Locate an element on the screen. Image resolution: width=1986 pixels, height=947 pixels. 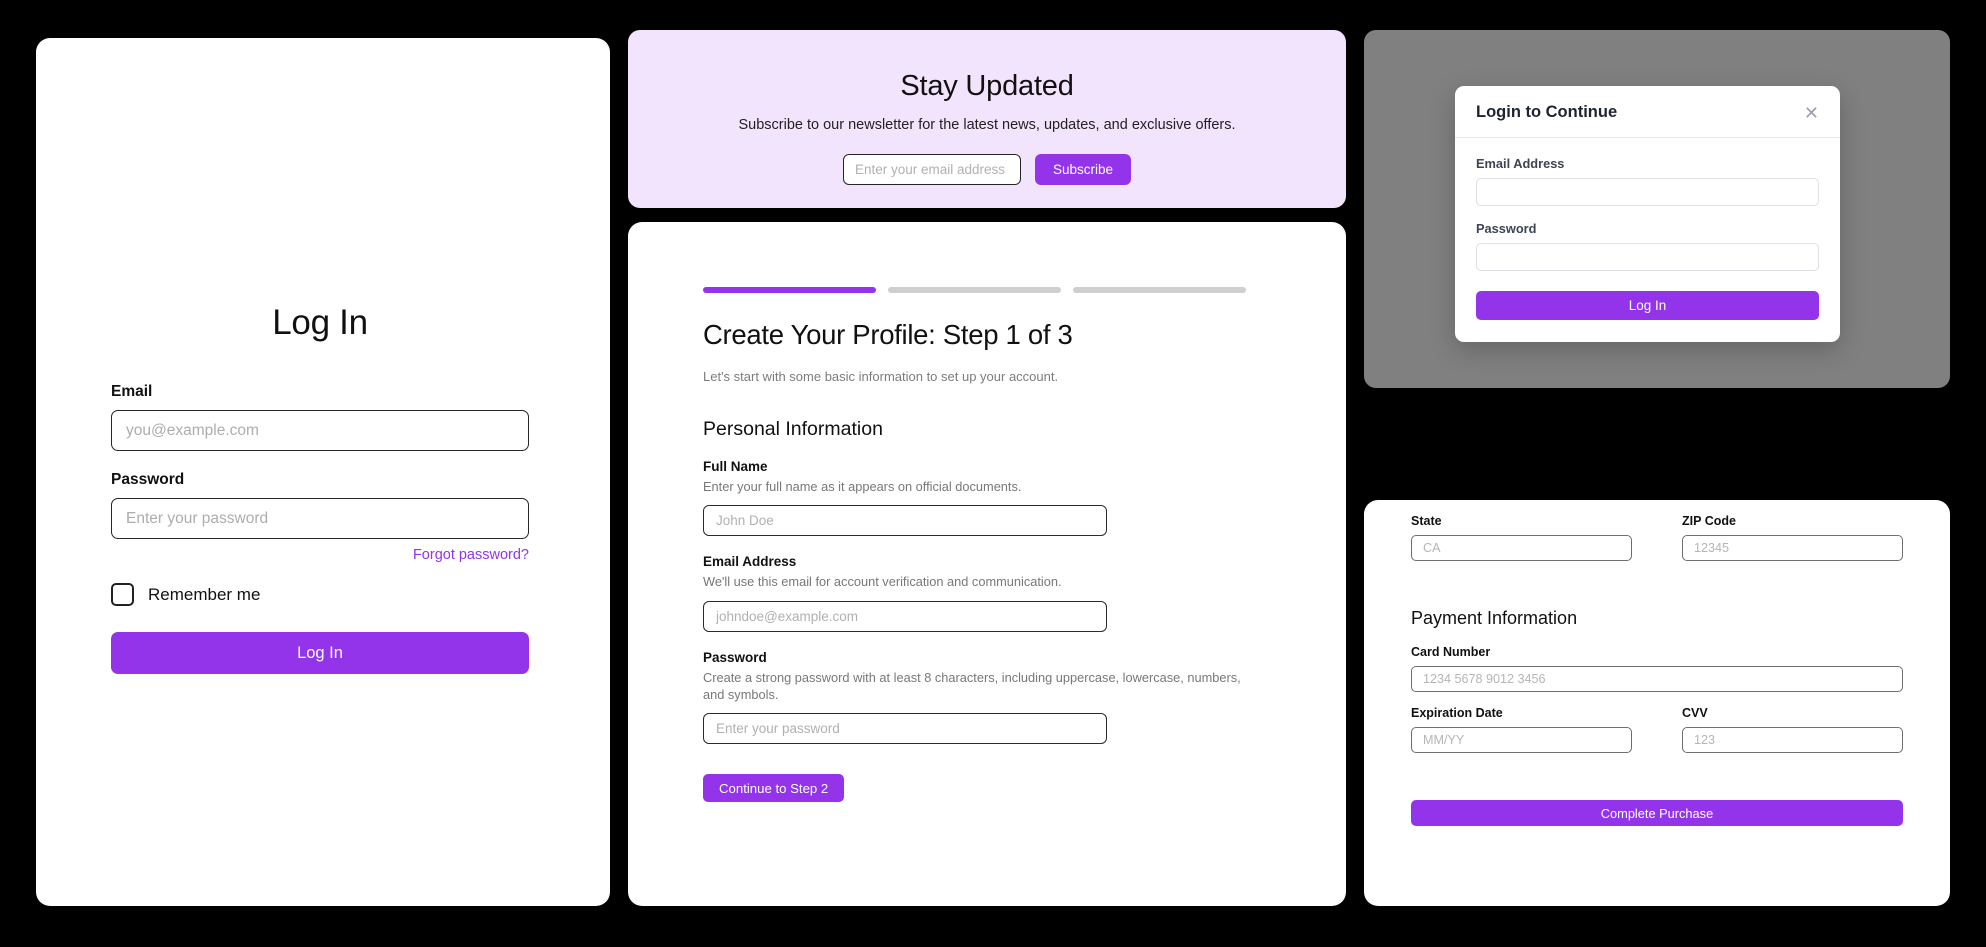
card-number-field: Card Number is located at coordinates (1657, 668).